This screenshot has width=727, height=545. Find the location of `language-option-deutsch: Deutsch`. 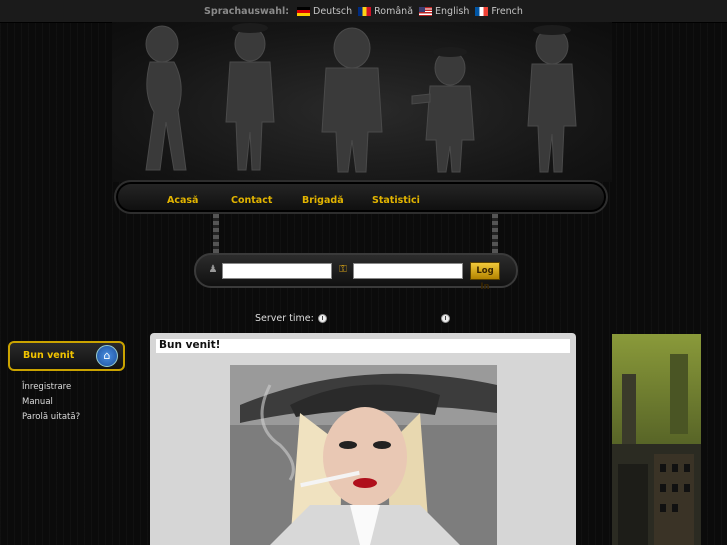

language-option-deutsch: Deutsch is located at coordinates (324, 11).